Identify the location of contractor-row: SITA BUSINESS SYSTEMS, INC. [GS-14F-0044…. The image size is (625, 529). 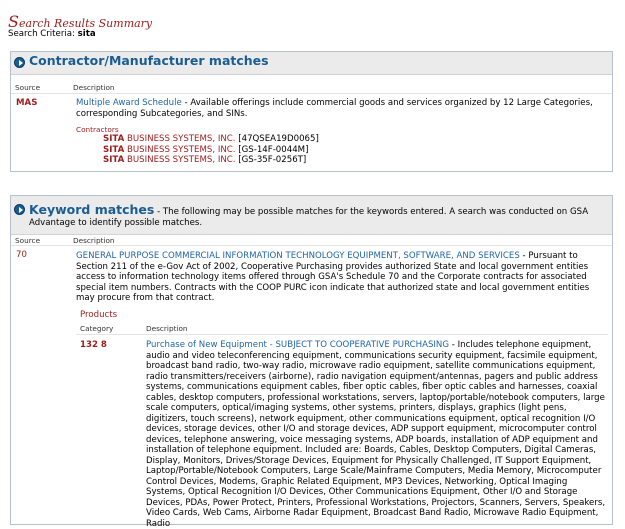
(211, 150).